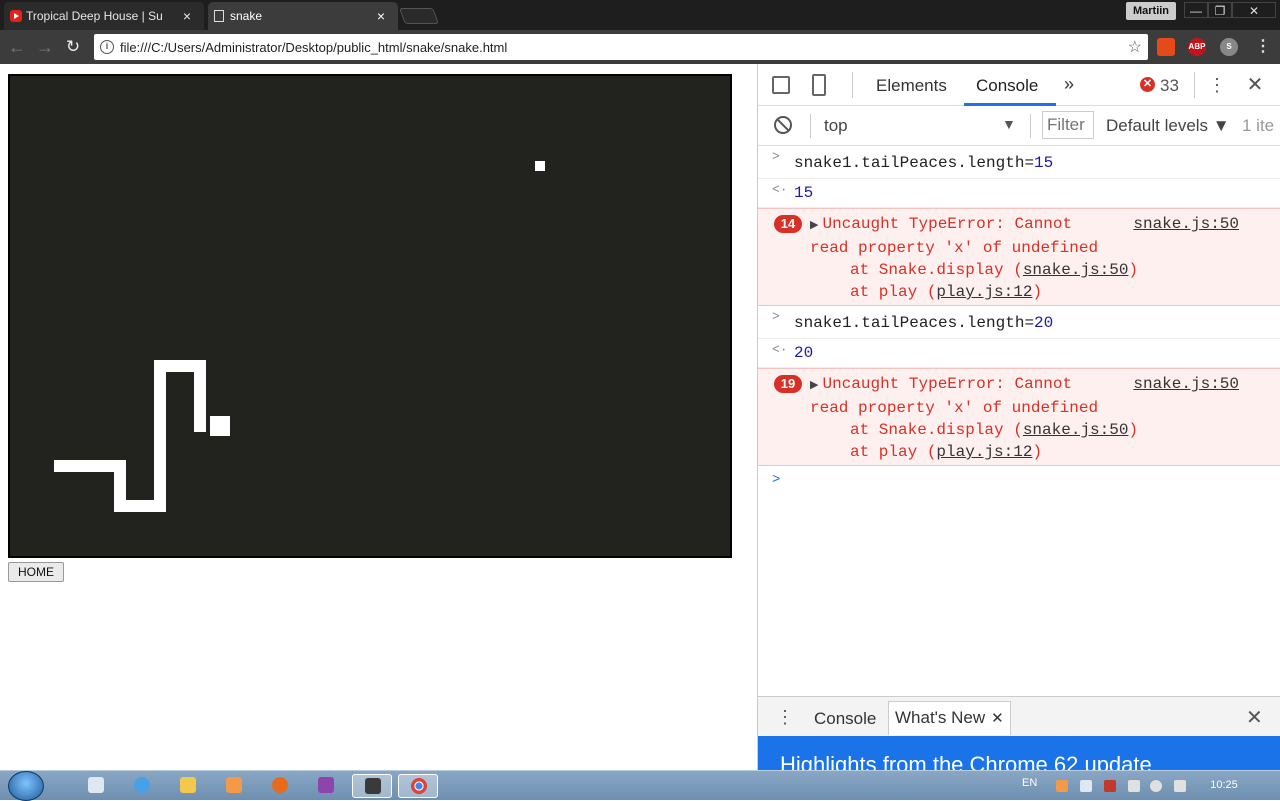 Image resolution: width=1280 pixels, height=801 pixels. I want to click on tab-youtube: Tropical Deep House | Su ×, so click(104, 16).